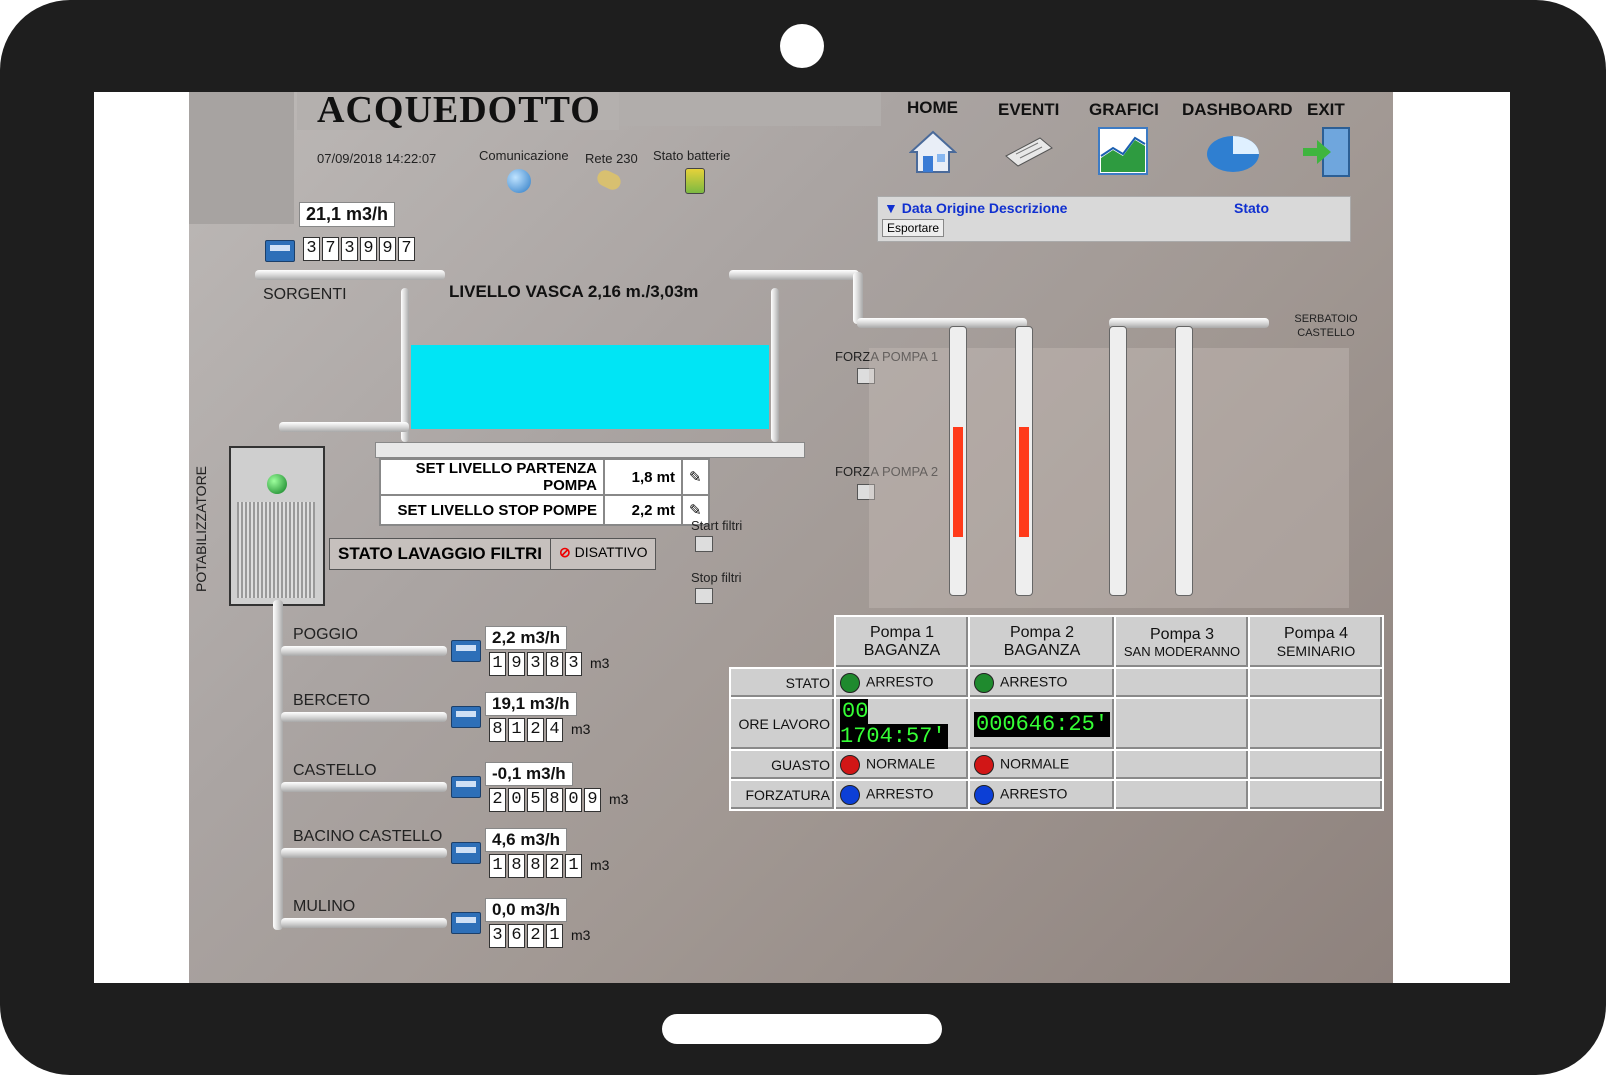 This screenshot has height=1075, width=1606. I want to click on counter-digit: 5, so click(535, 800).